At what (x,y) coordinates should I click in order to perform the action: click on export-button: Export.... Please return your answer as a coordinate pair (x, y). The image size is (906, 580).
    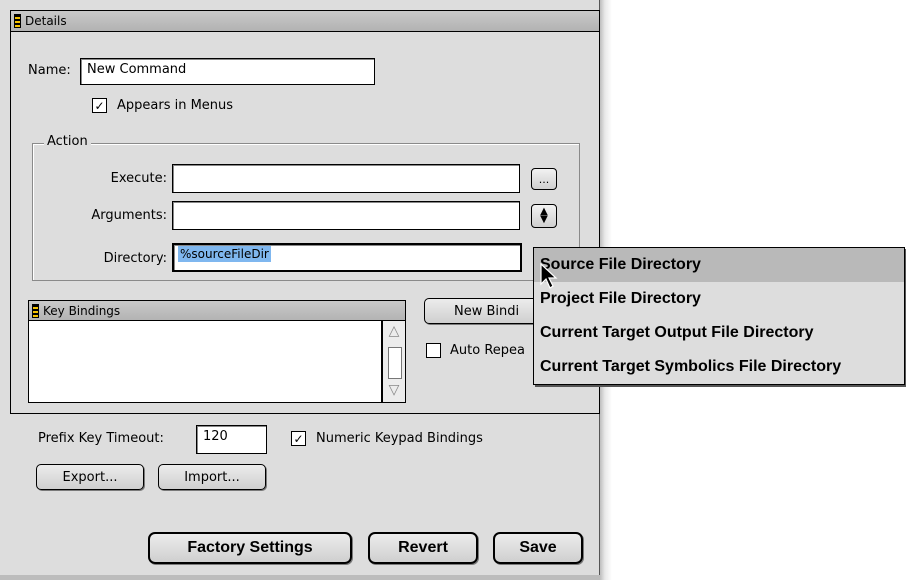
    Looking at the image, I should click on (90, 477).